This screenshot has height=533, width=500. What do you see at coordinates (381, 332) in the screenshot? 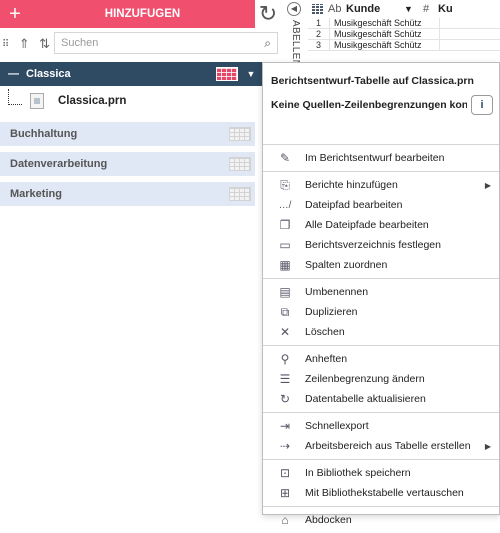
I see `menu-item-delete: ✕ Löschen` at bounding box center [381, 332].